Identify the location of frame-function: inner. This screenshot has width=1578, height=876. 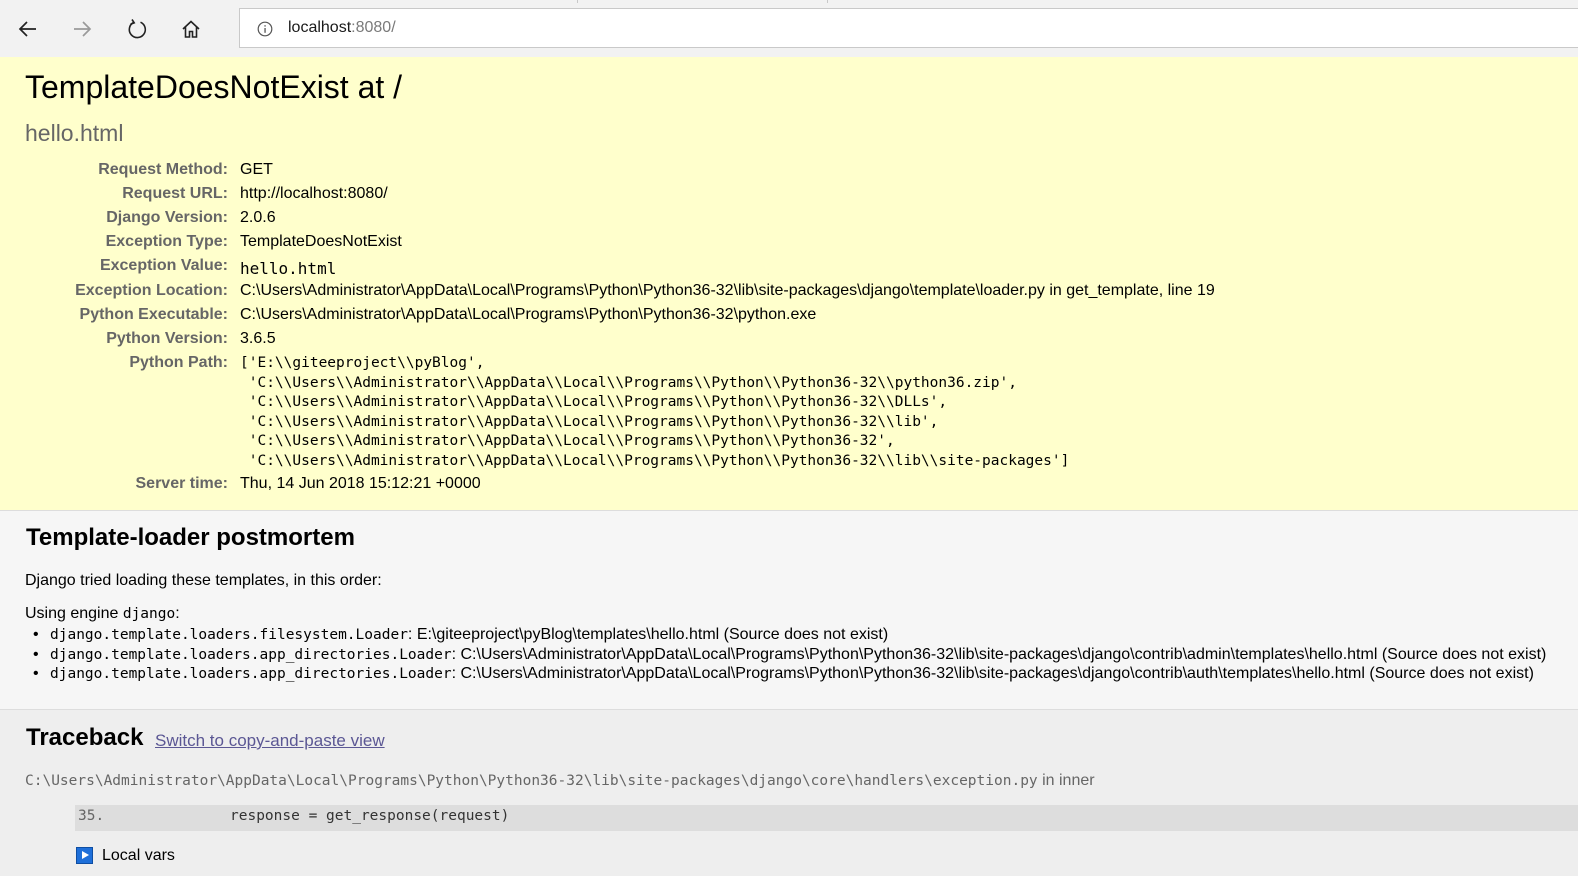
(1077, 780).